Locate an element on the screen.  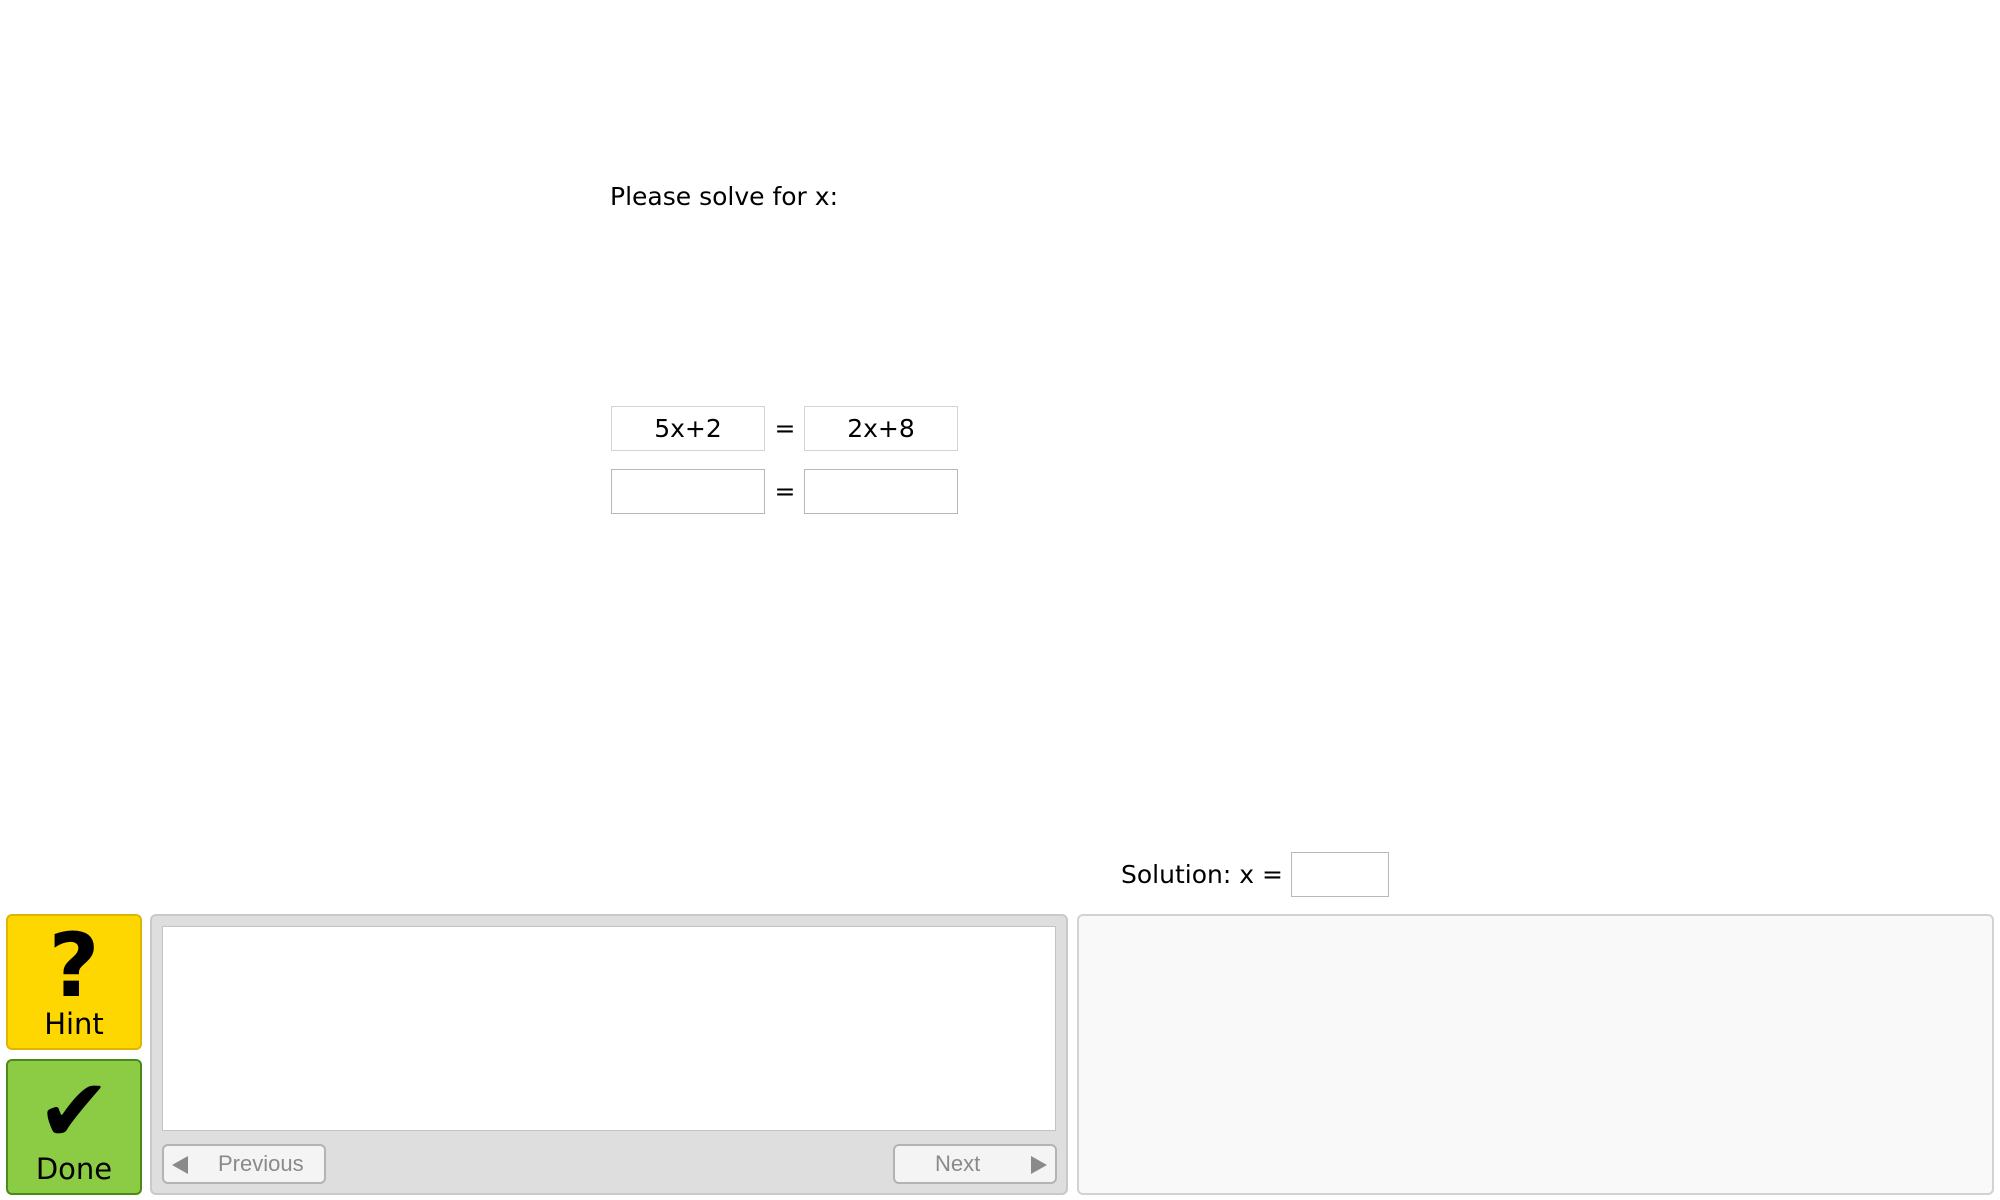
next-button-label: Next is located at coordinates (958, 1163).